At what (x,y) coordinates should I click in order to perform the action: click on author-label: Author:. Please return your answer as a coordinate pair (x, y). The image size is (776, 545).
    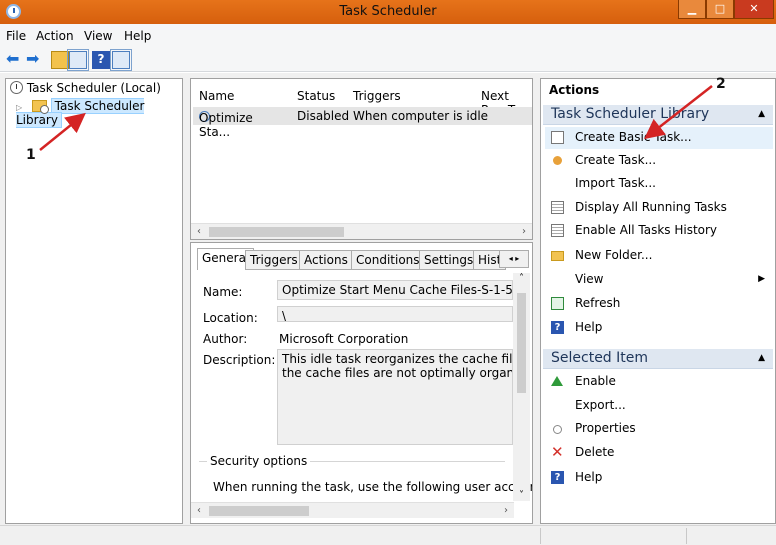
    Looking at the image, I should click on (225, 339).